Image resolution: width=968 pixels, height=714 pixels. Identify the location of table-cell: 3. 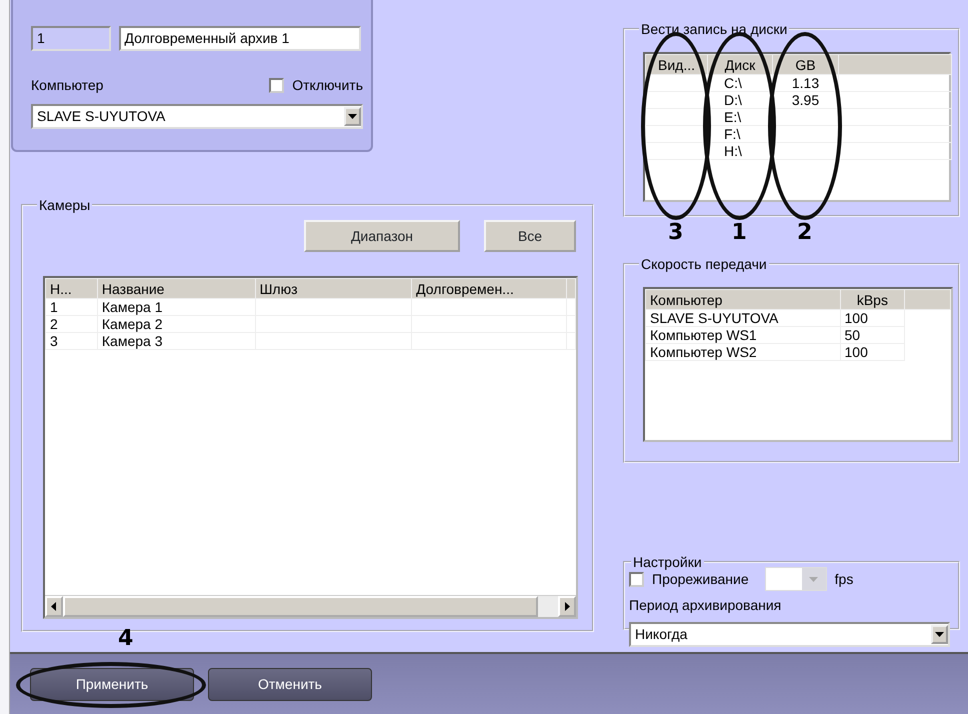
(72, 341).